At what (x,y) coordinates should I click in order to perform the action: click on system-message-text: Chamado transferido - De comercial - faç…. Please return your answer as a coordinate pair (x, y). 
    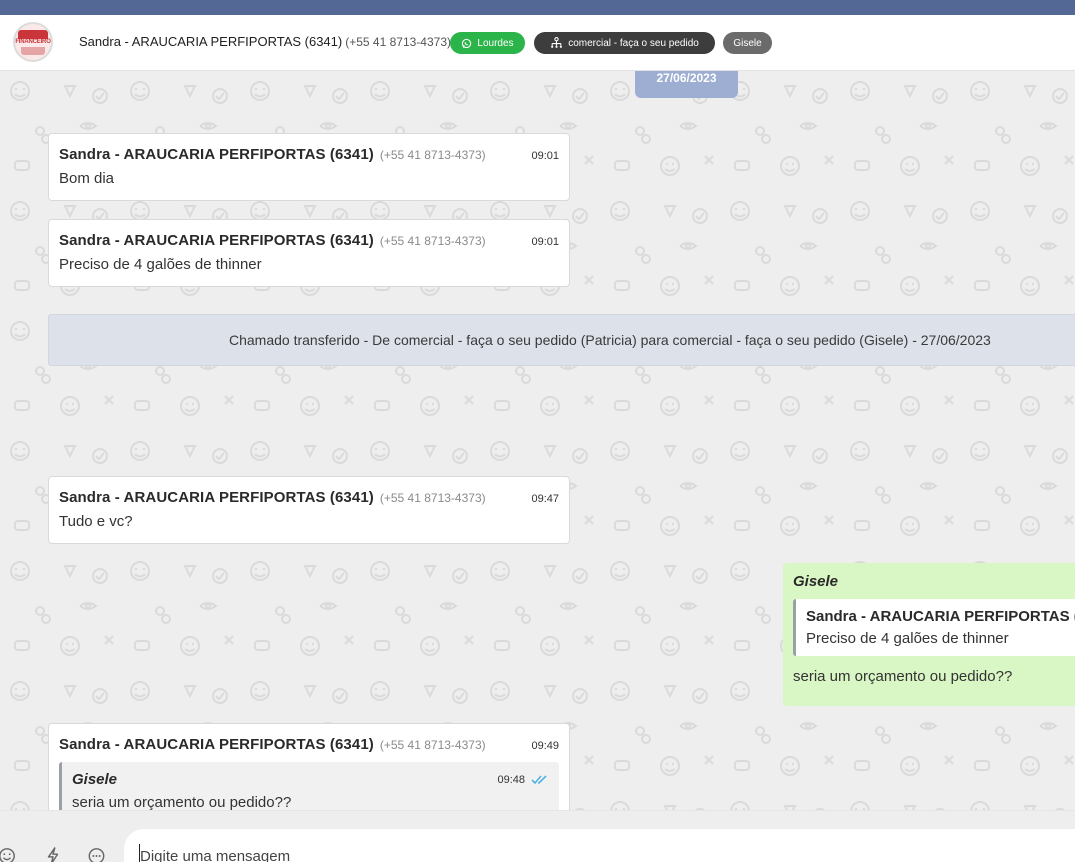
    Looking at the image, I should click on (610, 340).